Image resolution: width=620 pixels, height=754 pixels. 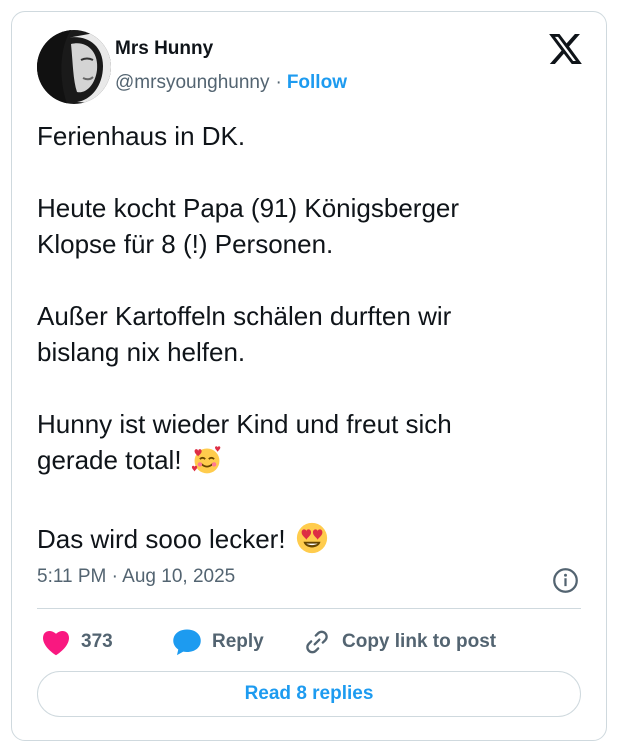 I want to click on info-icon, so click(x=565, y=580).